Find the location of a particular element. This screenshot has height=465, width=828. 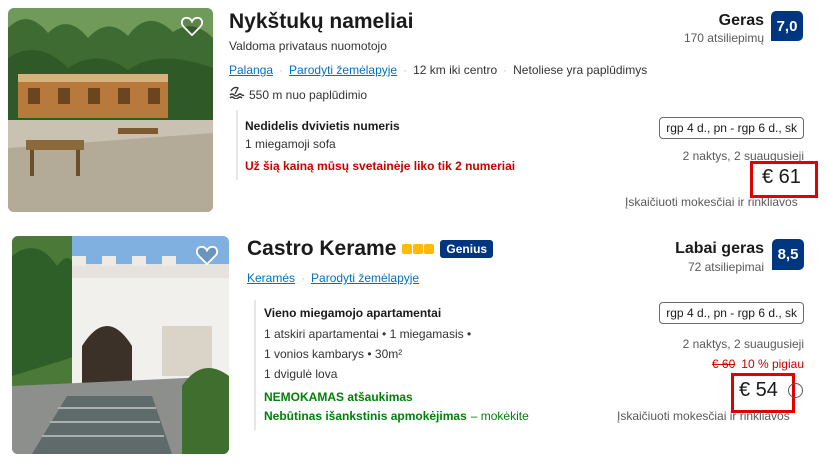

room-name: Vieno miegamojo apartamentai is located at coordinates (353, 313).